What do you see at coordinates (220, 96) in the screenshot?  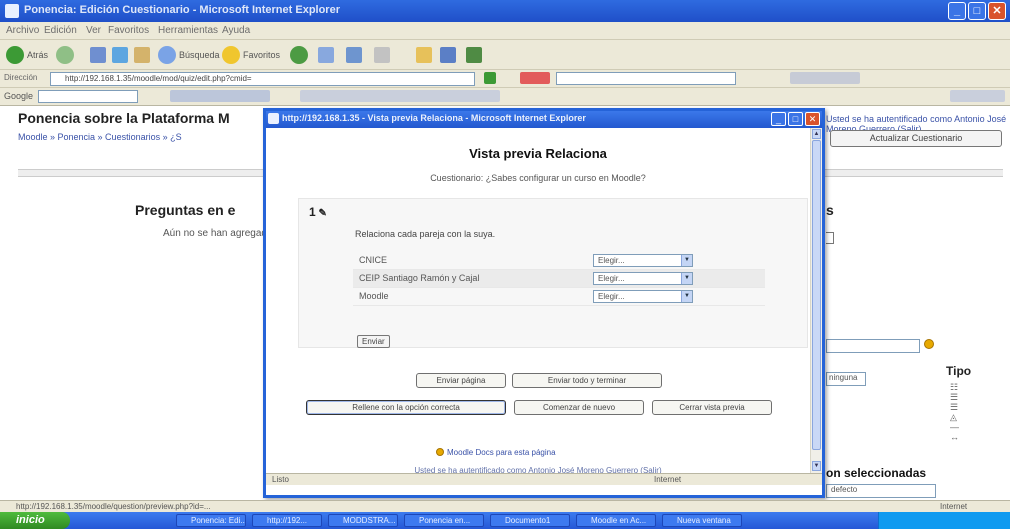 I see `google-buttons-icon` at bounding box center [220, 96].